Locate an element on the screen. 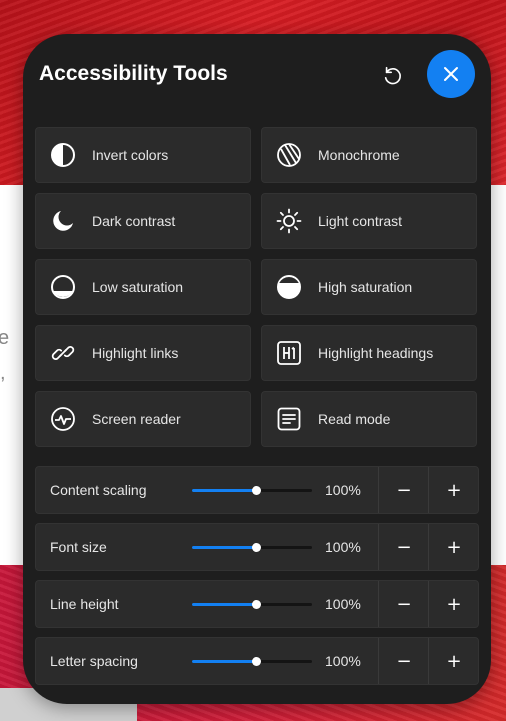 The image size is (506, 721). invert-colors-icon is located at coordinates (63, 155).